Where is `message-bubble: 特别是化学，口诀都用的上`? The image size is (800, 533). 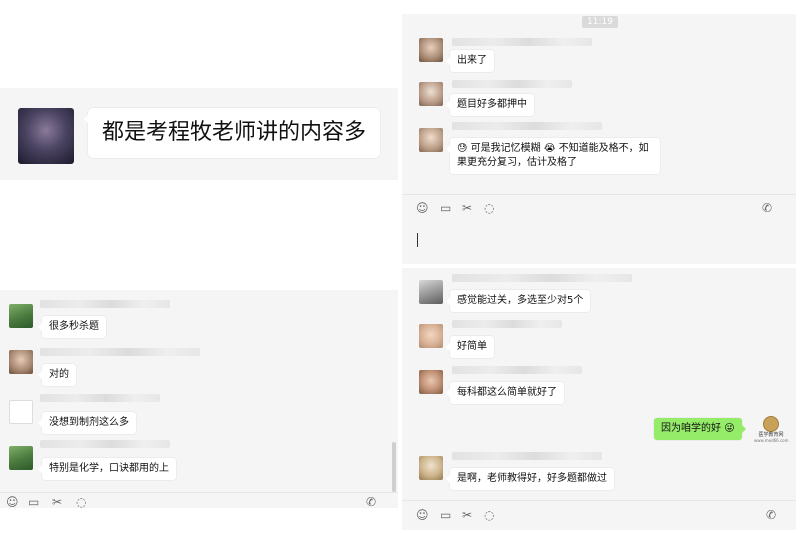
message-bubble: 特别是化学，口诀都用的上 is located at coordinates (107, 469).